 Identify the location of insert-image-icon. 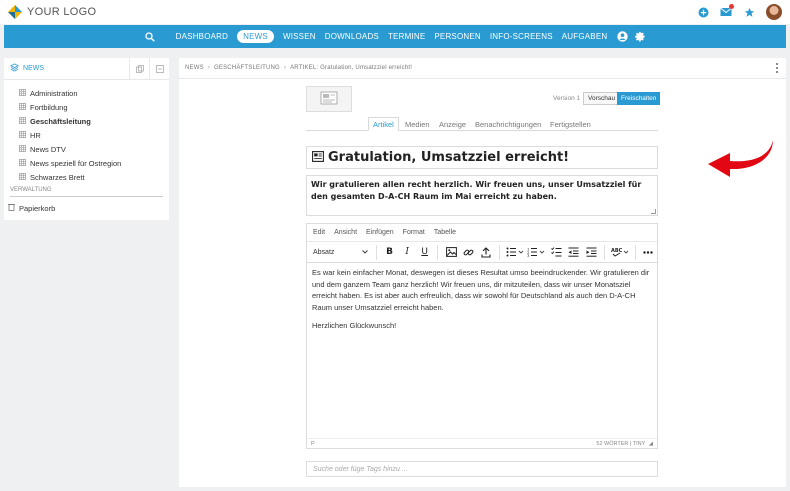
(451, 252).